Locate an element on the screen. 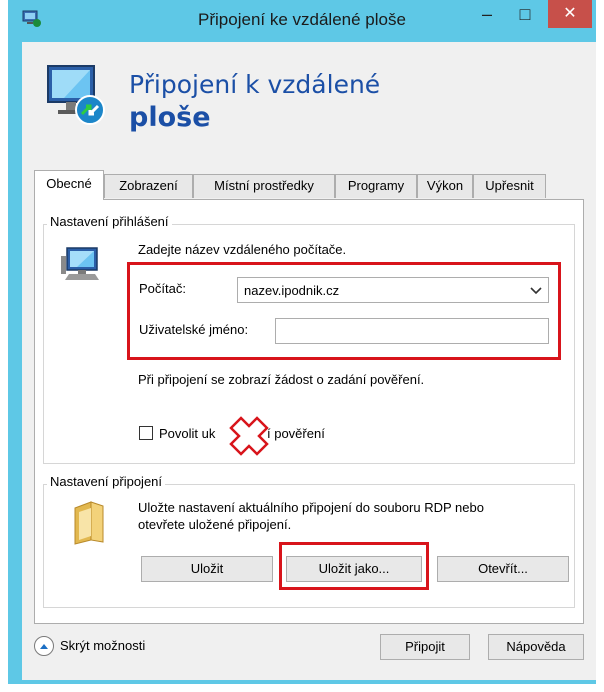 This screenshot has height=692, width=604. tab-programy: Programy is located at coordinates (376, 186).